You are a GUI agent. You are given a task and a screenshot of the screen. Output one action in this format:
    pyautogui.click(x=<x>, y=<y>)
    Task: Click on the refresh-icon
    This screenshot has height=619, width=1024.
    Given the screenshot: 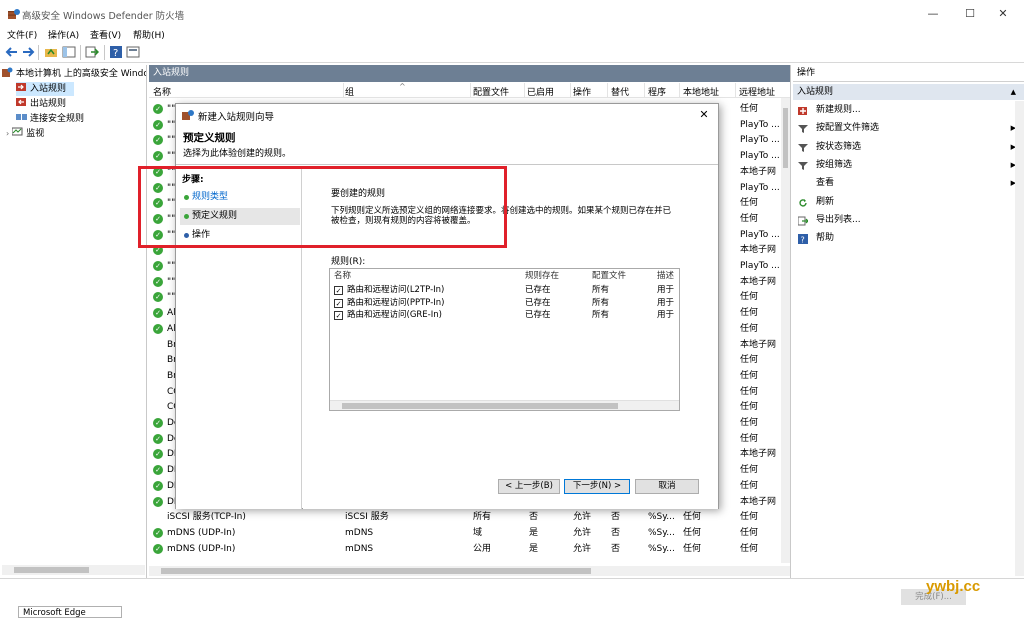 What is the action you would take?
    pyautogui.click(x=803, y=202)
    